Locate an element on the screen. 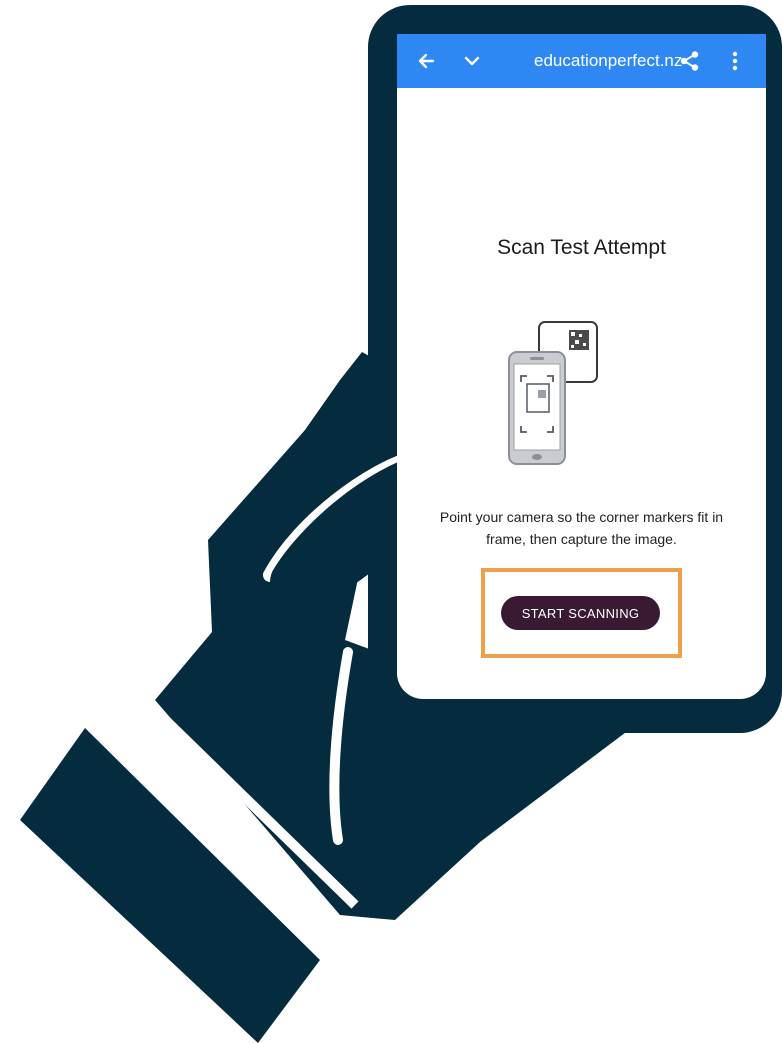  url-text: educationperfect.nz is located at coordinates (608, 61).